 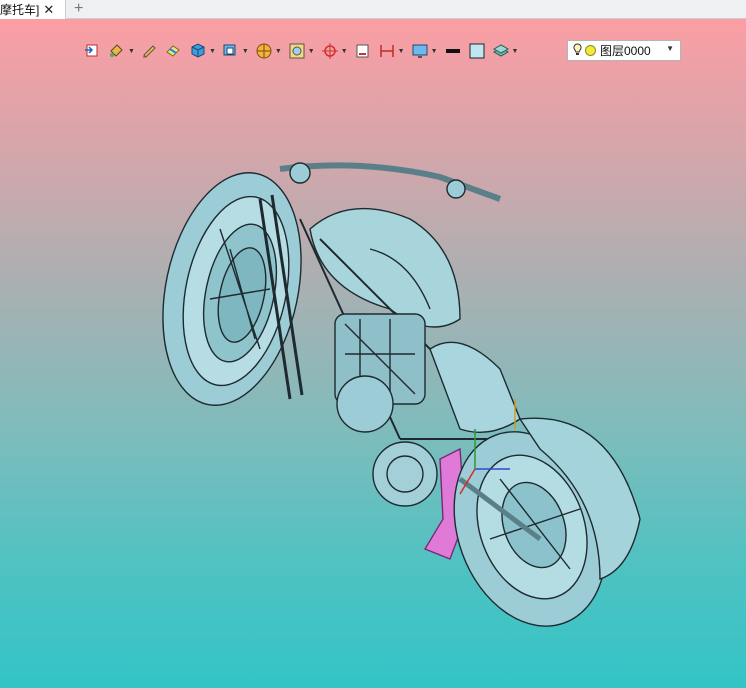 I want to click on toolbar-button-eraser, so click(x=174, y=51).